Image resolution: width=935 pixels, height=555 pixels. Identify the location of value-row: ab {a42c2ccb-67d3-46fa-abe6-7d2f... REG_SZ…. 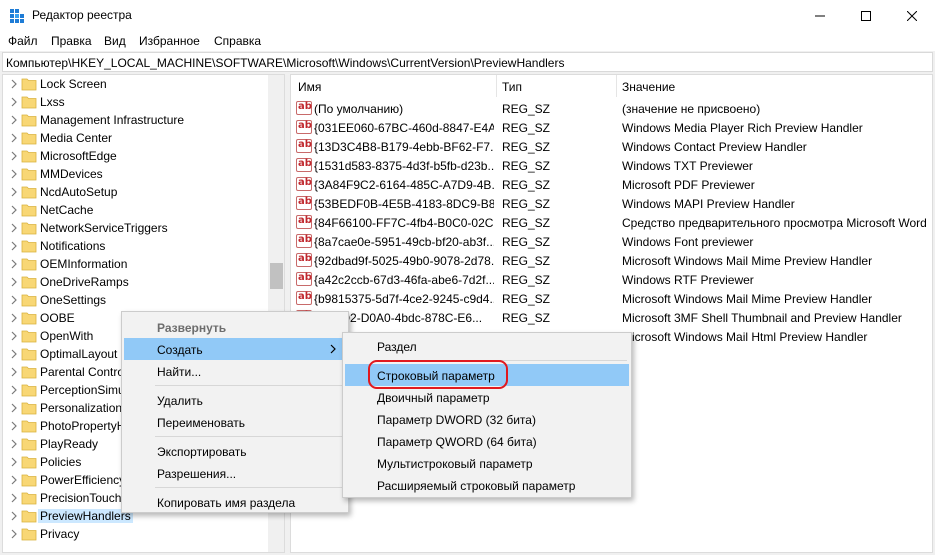
(611, 279).